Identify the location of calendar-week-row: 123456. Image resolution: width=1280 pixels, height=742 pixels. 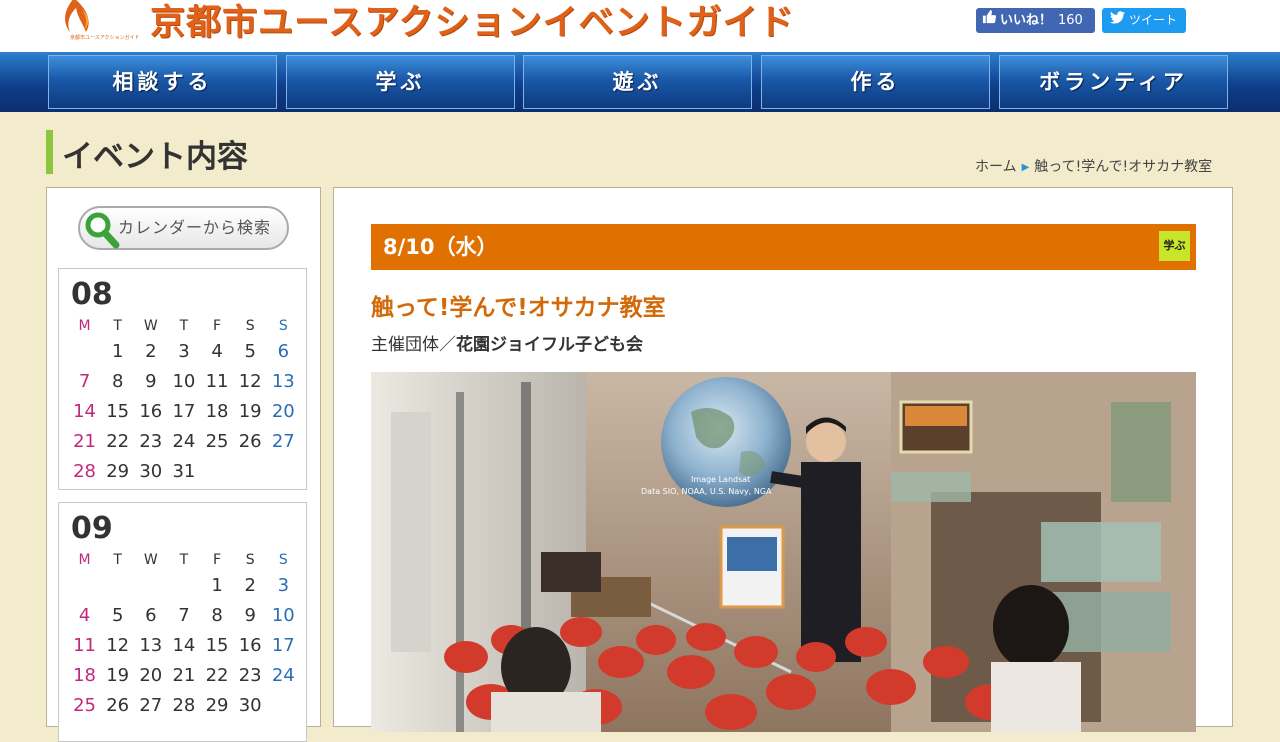
(184, 352).